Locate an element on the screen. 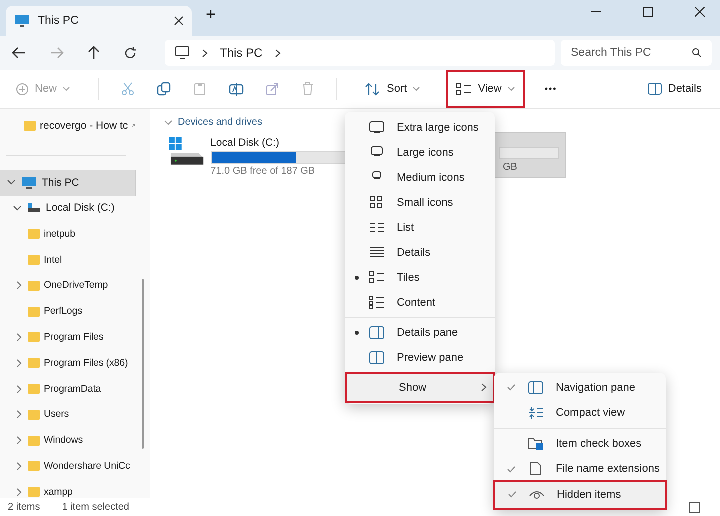  sort-arrows-icon is located at coordinates (373, 89).